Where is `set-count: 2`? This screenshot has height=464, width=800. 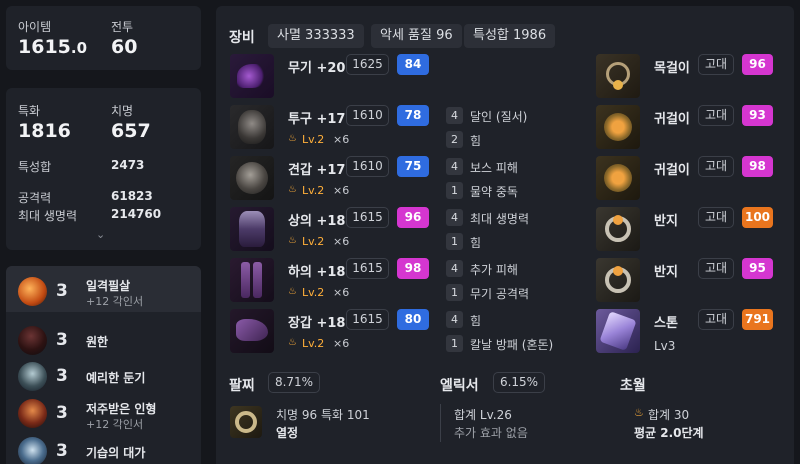
set-count: 2 is located at coordinates (454, 139).